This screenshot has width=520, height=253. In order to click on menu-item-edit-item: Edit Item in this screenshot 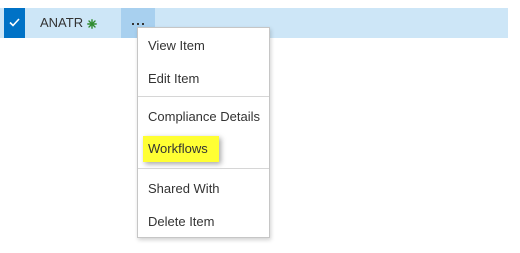, I will do `click(173, 79)`.